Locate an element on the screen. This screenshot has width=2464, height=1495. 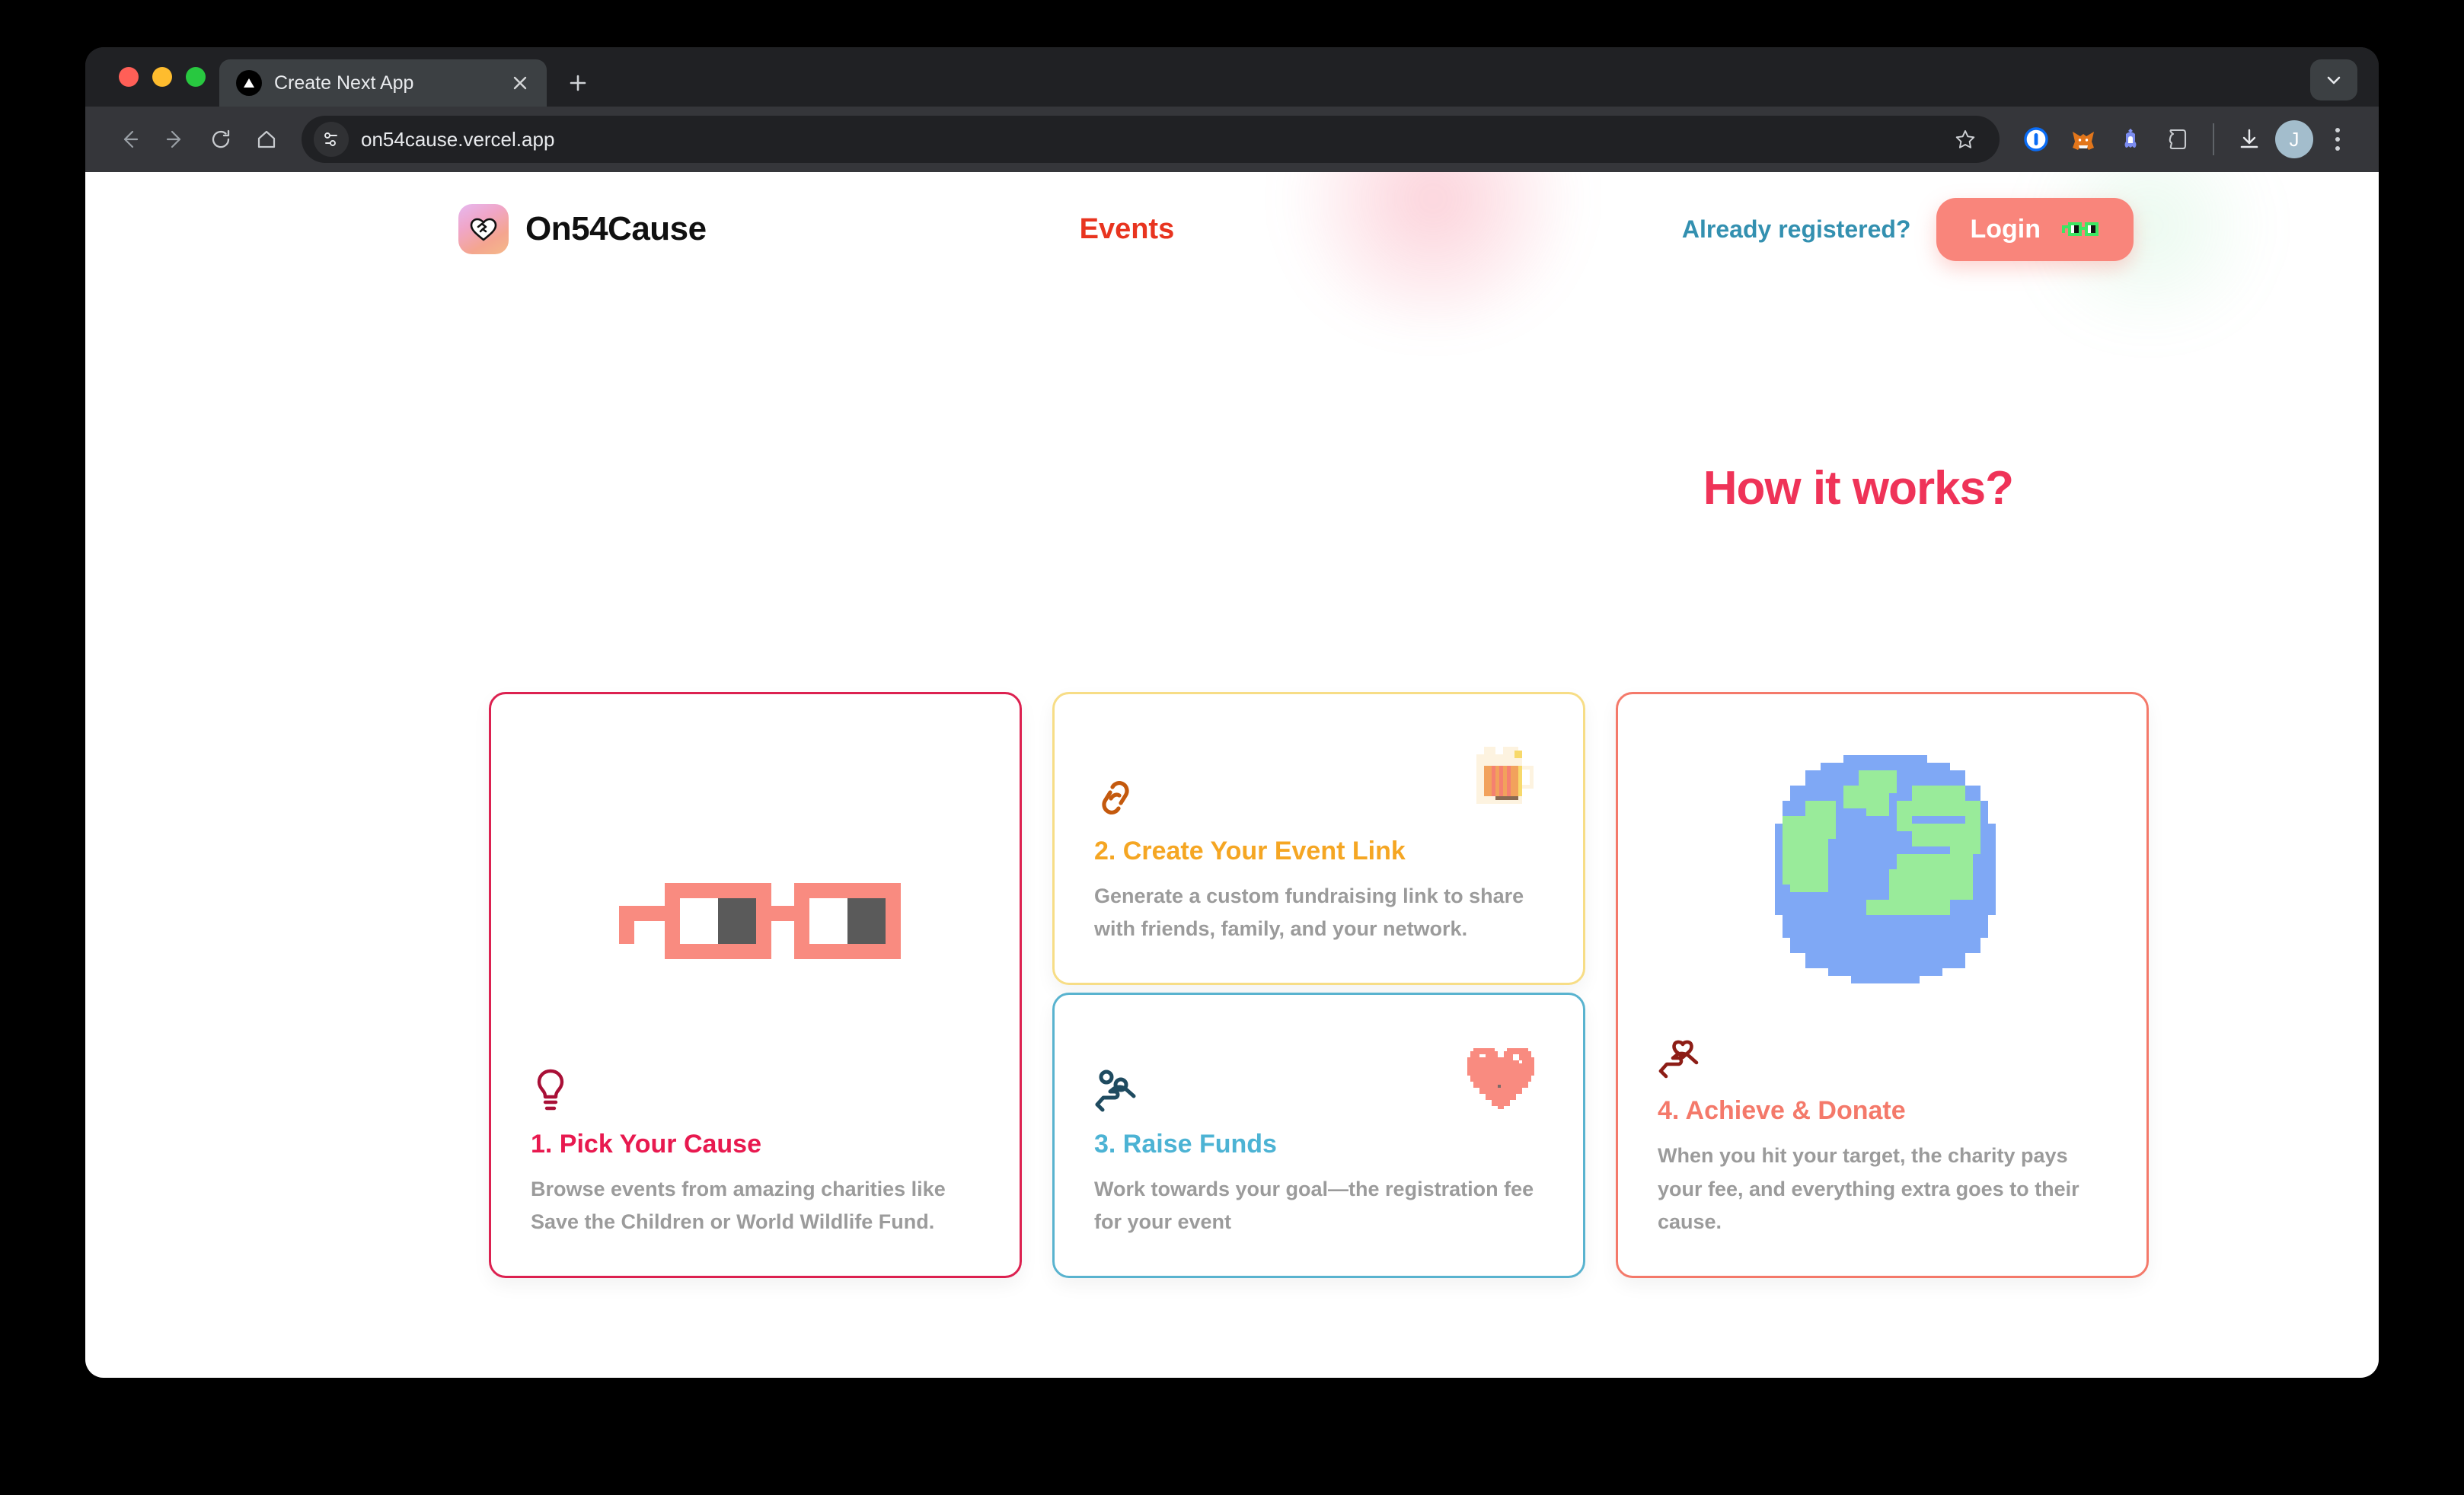
reload-button is located at coordinates (221, 139).